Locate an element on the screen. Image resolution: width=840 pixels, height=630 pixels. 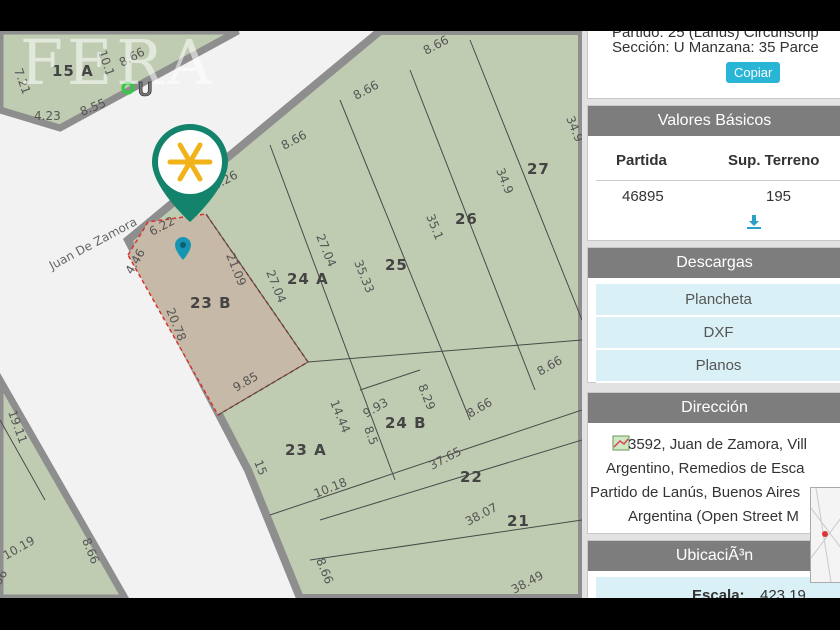
descargas-card: Descargas Plancheta DXF Planos is located at coordinates (713, 315).